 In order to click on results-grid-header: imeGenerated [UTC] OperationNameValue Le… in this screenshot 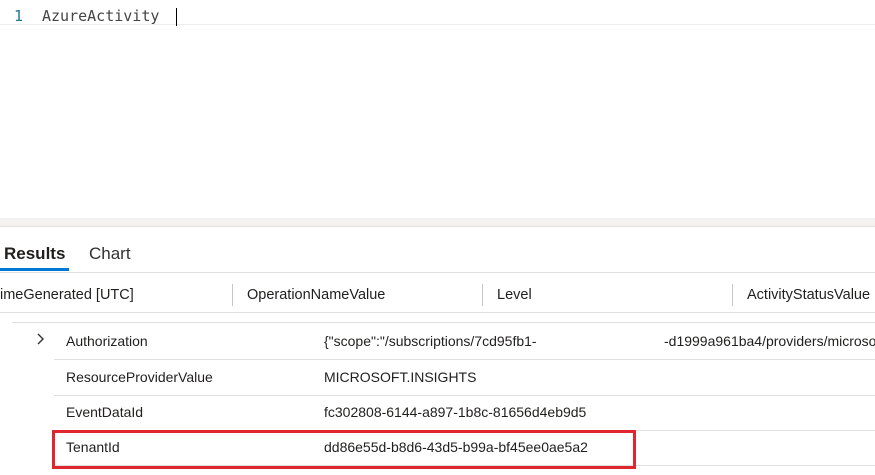, I will do `click(437, 295)`.